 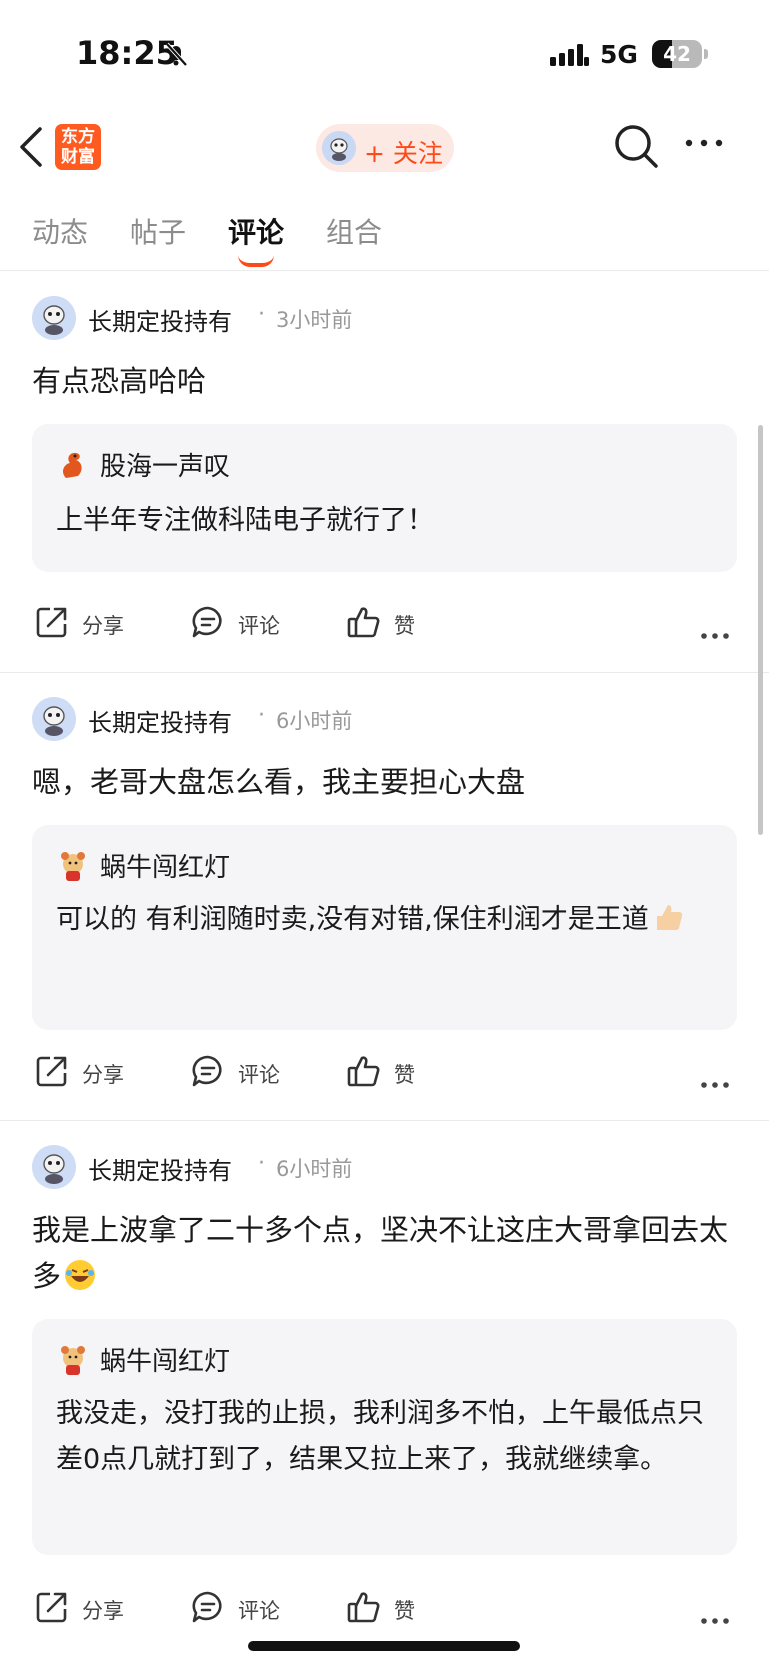 I want to click on active-tab-indicator, so click(x=256, y=261).